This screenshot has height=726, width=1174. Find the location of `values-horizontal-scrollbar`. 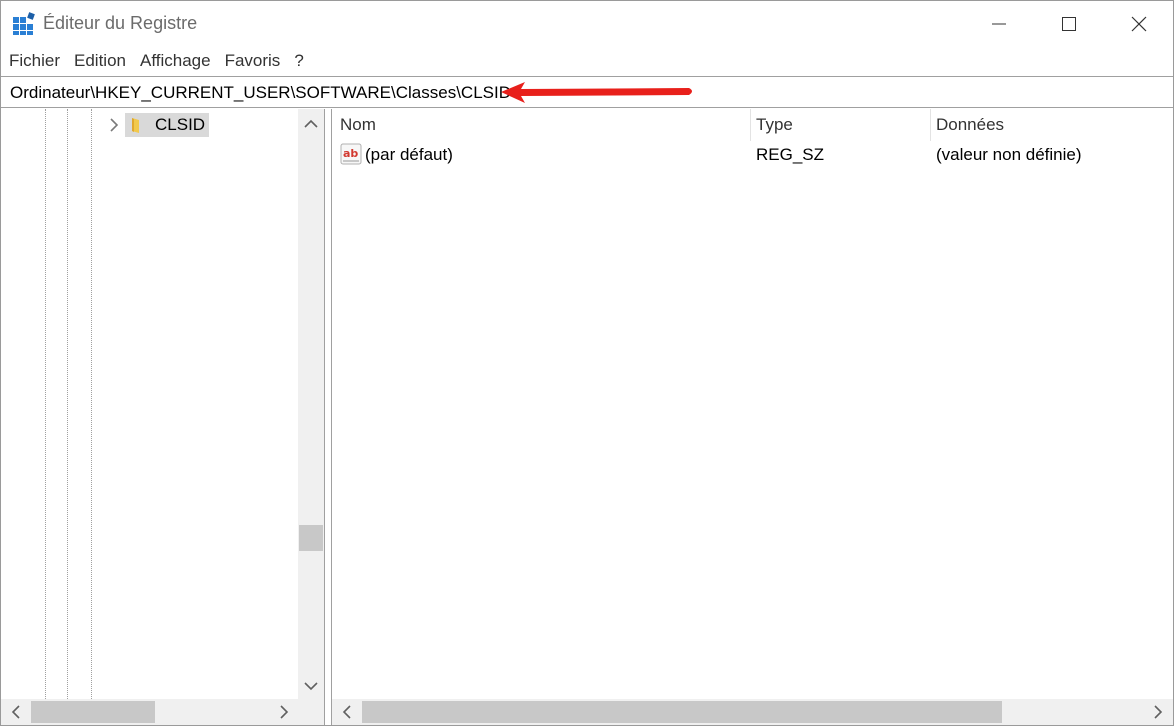

values-horizontal-scrollbar is located at coordinates (752, 712).